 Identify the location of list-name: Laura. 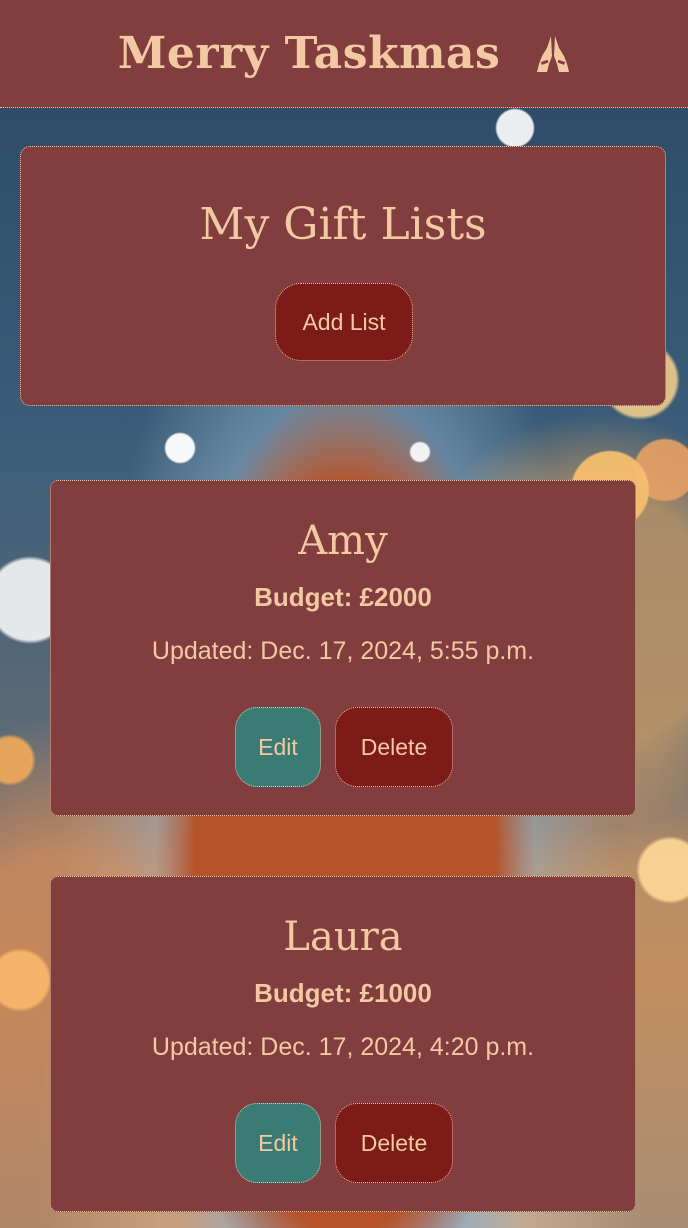
(343, 937).